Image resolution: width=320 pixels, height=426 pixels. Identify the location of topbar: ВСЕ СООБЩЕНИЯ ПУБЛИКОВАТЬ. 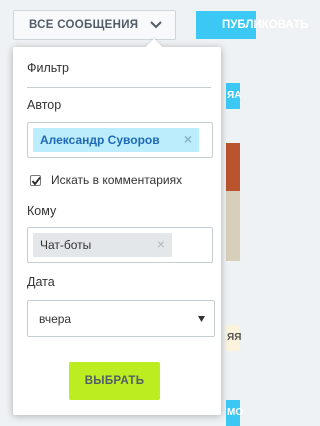
(154, 23).